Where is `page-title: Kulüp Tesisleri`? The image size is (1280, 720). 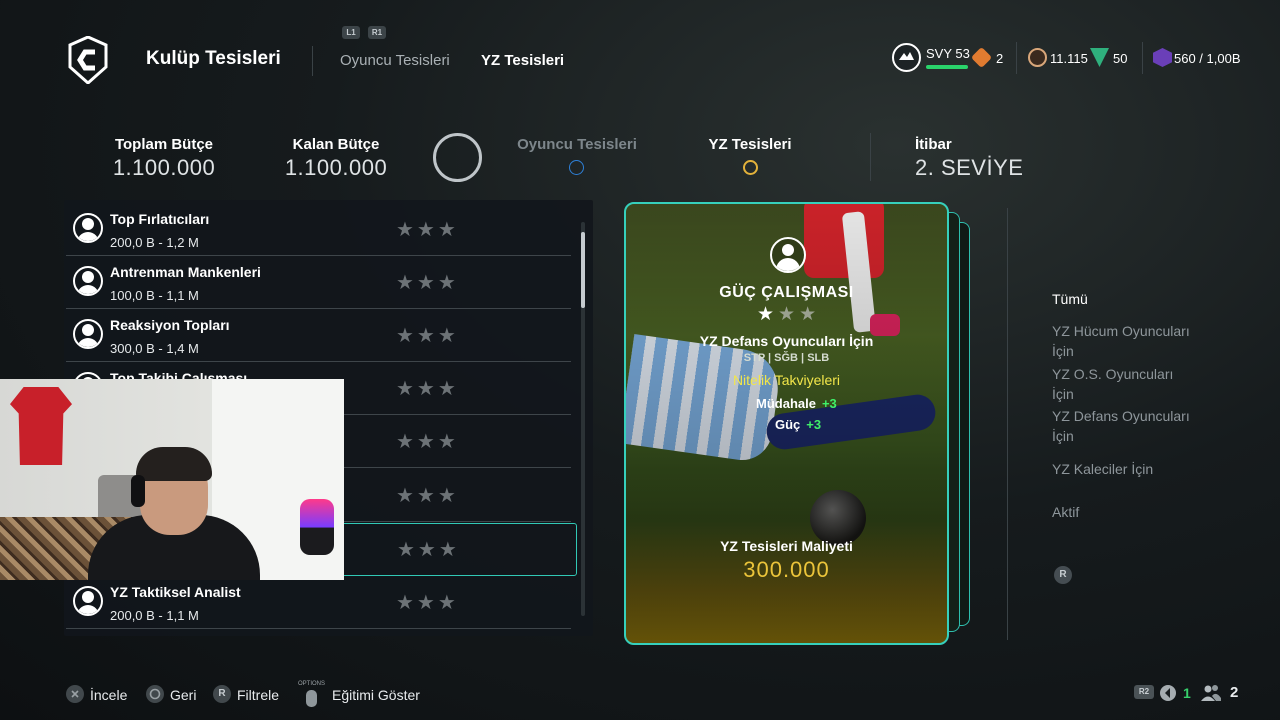
page-title: Kulüp Tesisleri is located at coordinates (213, 58).